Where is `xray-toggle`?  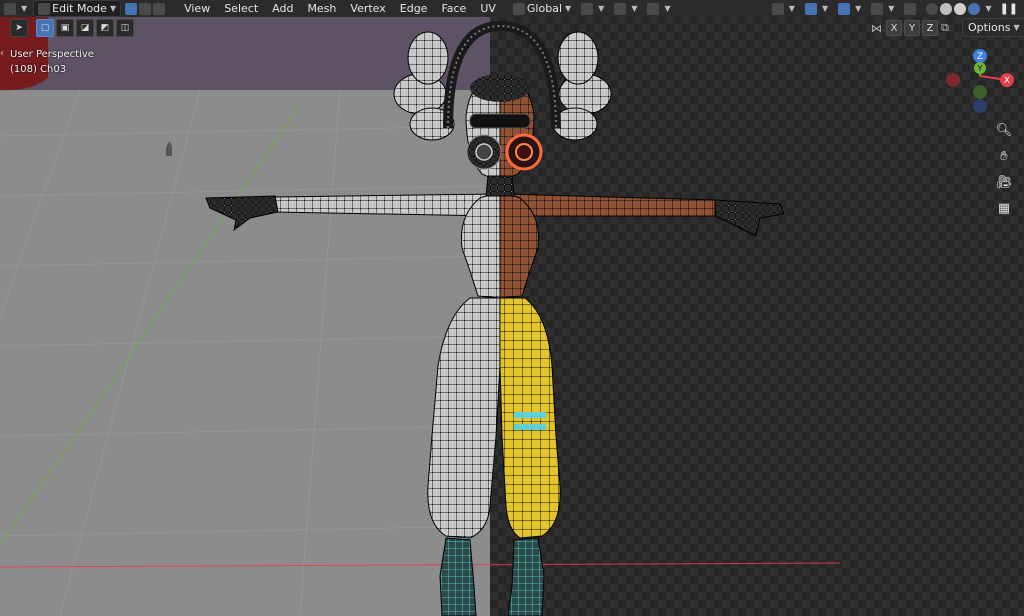 xray-toggle is located at coordinates (911, 8).